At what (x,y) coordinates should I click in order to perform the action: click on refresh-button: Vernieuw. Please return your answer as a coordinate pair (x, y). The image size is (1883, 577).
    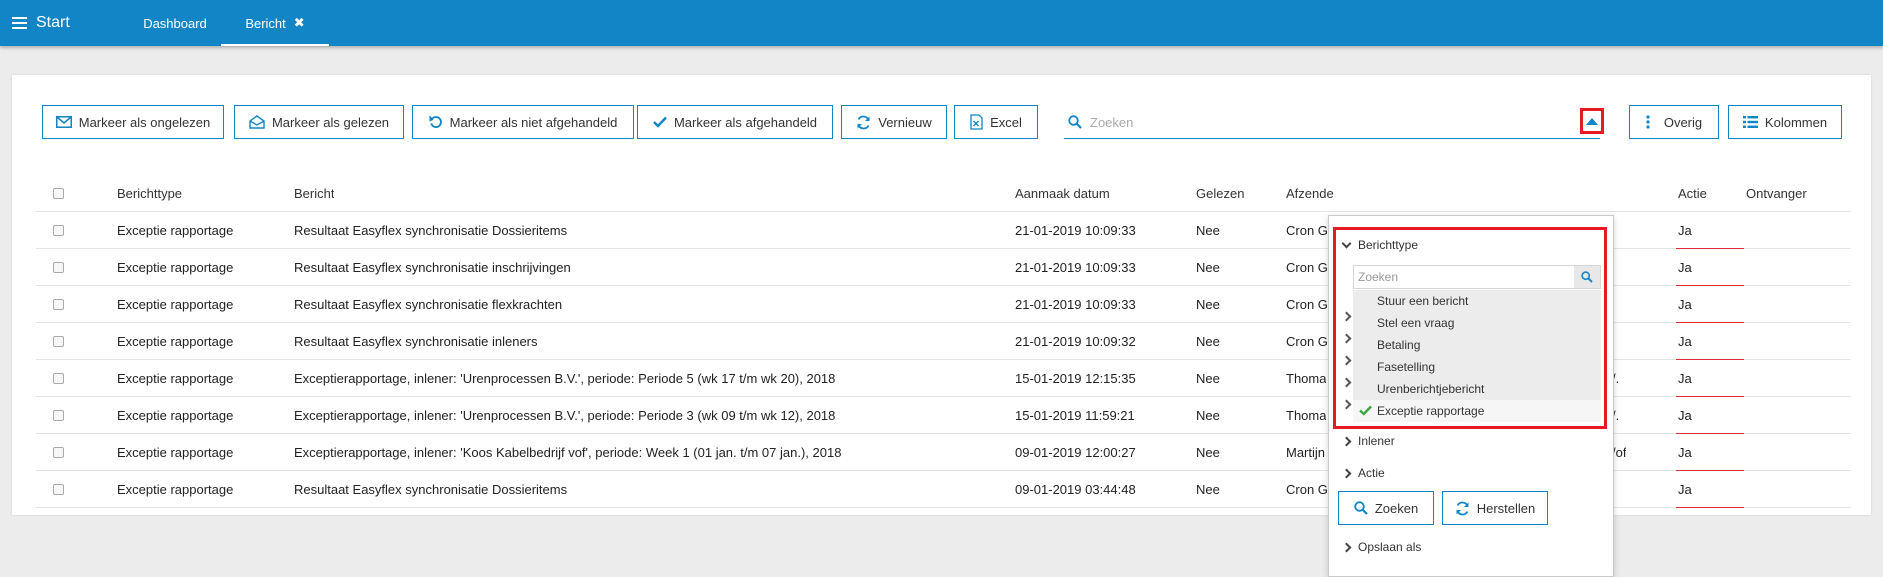
    Looking at the image, I should click on (894, 122).